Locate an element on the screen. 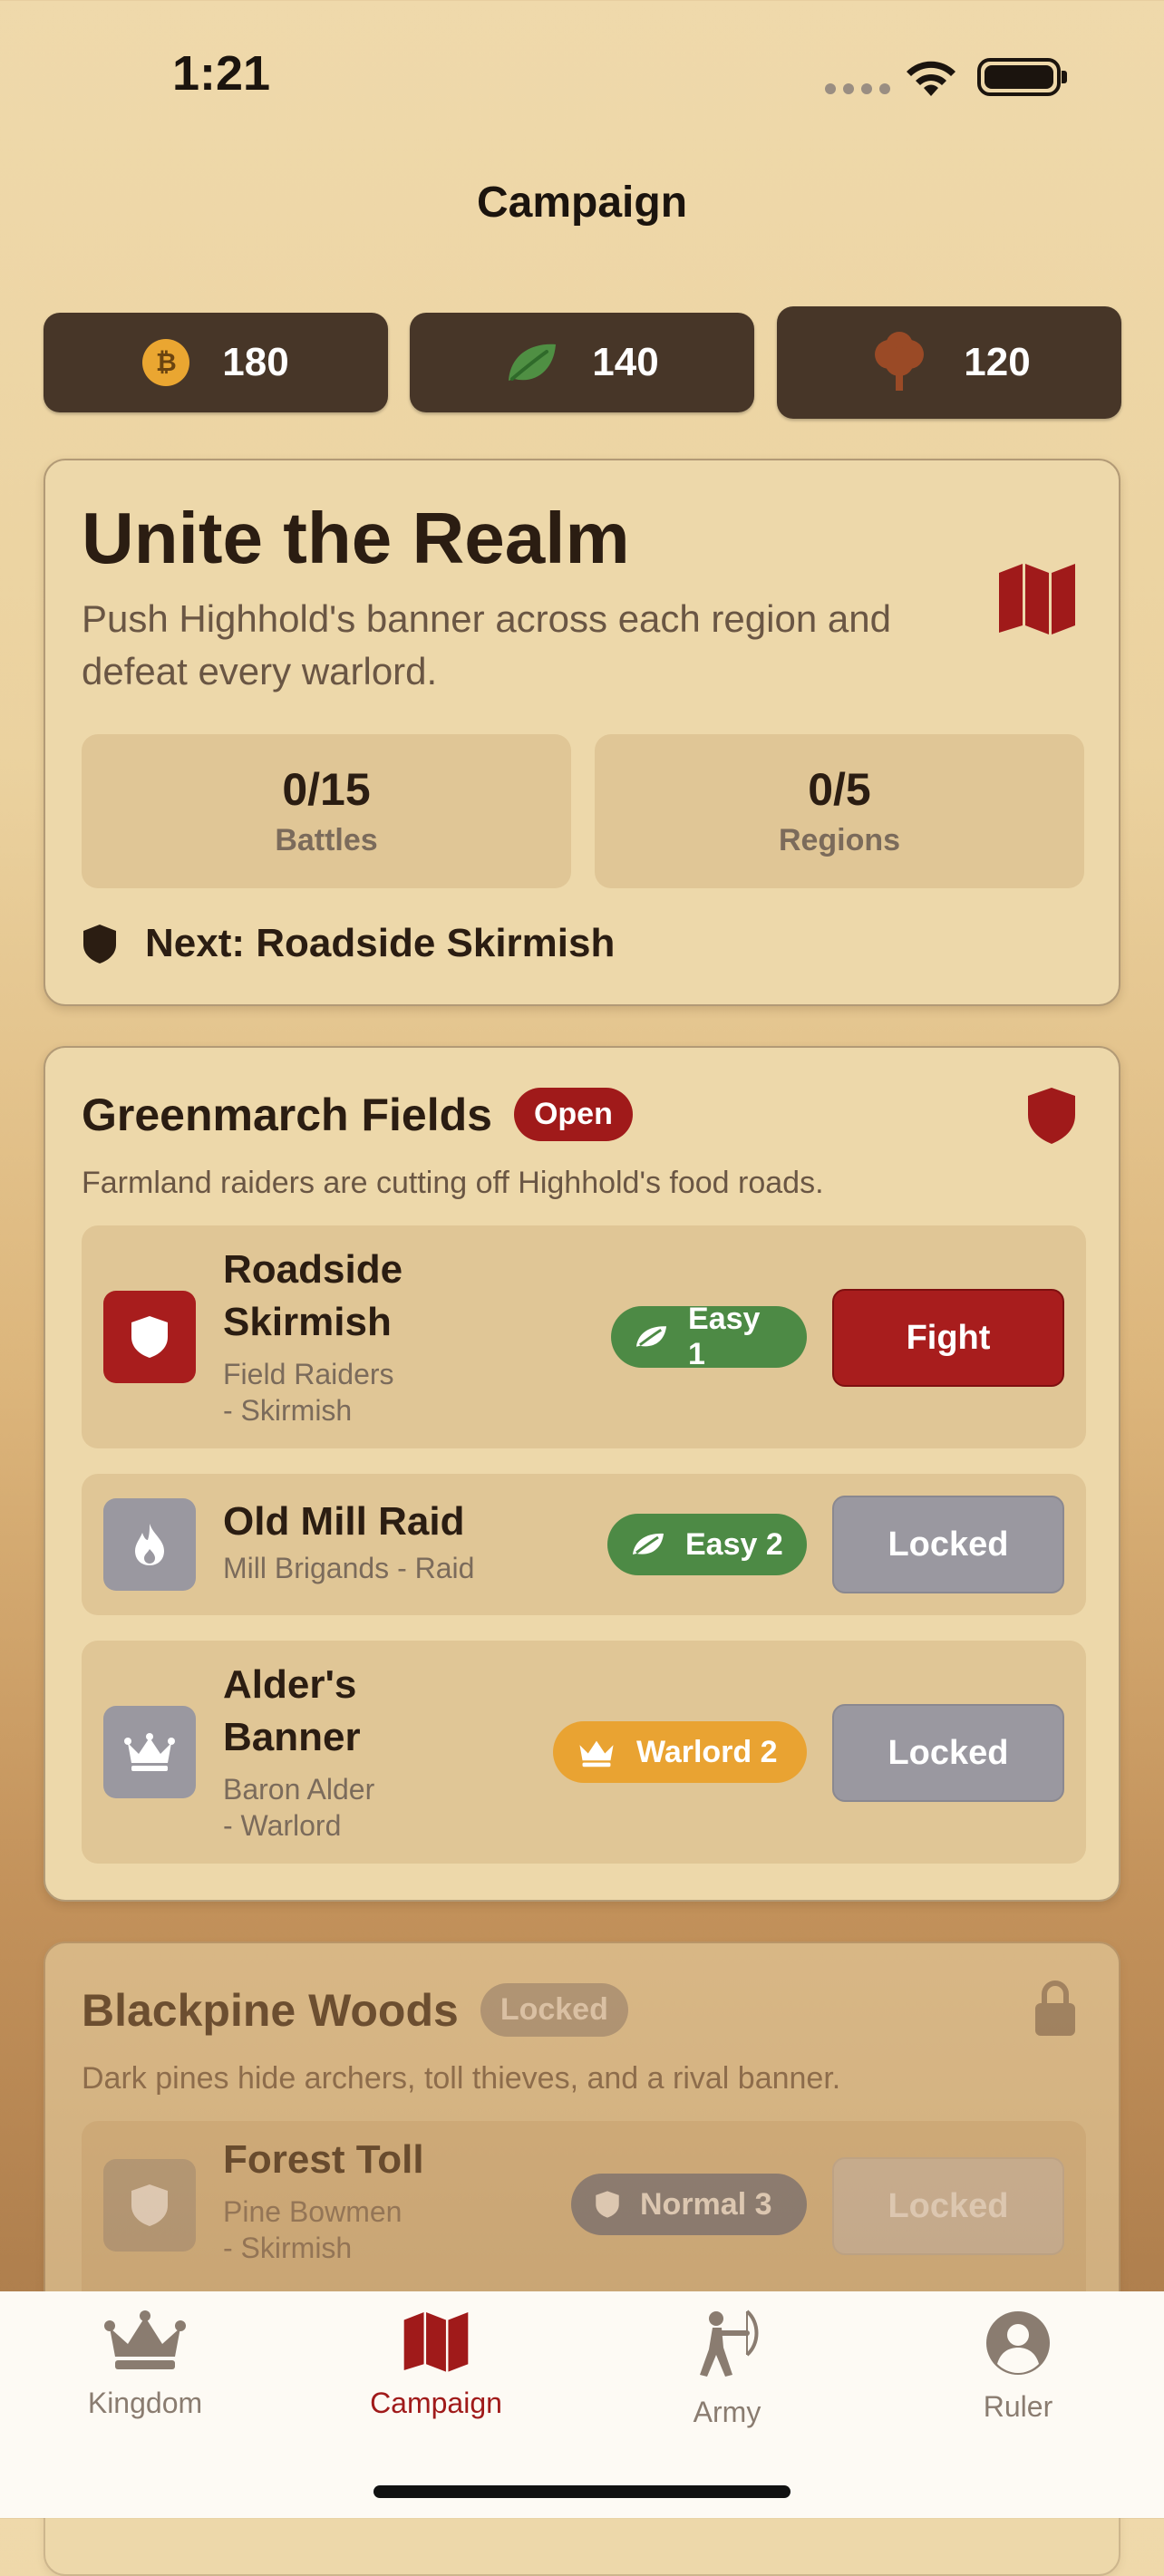 This screenshot has width=1164, height=2576. tree-icon is located at coordinates (900, 361).